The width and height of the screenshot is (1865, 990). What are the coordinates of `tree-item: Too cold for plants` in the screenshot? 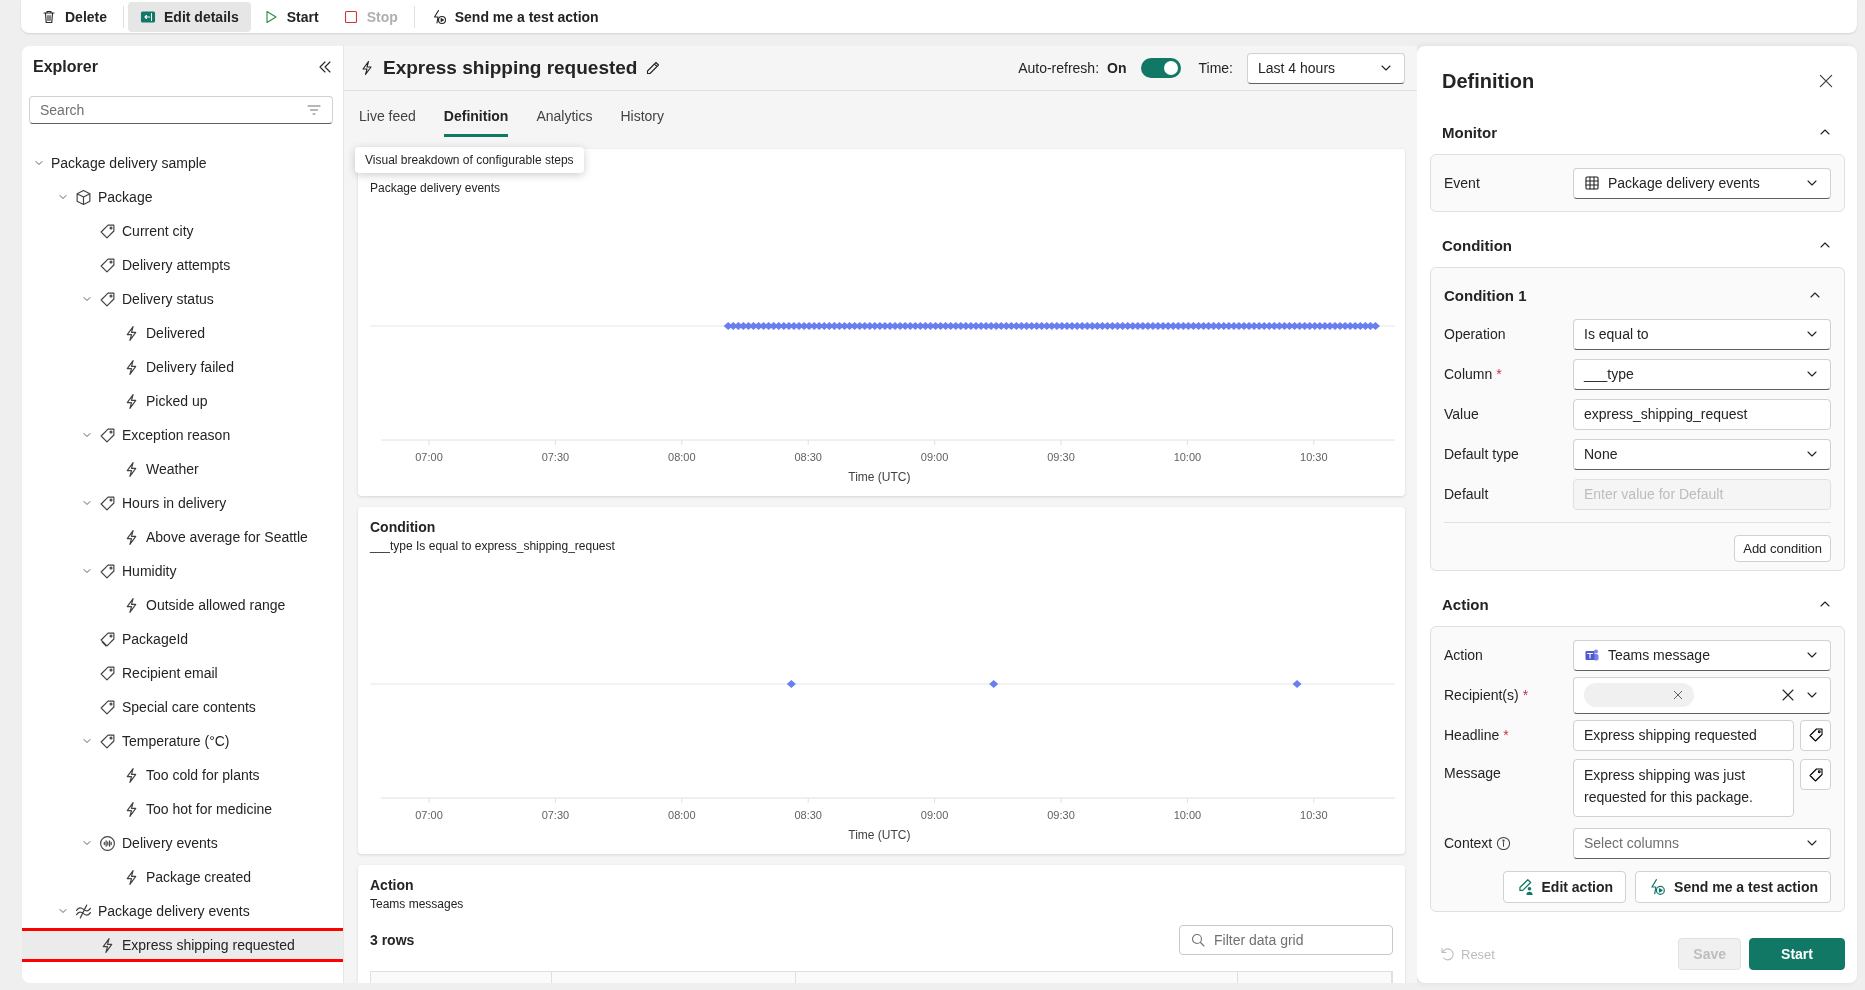 It's located at (182, 775).